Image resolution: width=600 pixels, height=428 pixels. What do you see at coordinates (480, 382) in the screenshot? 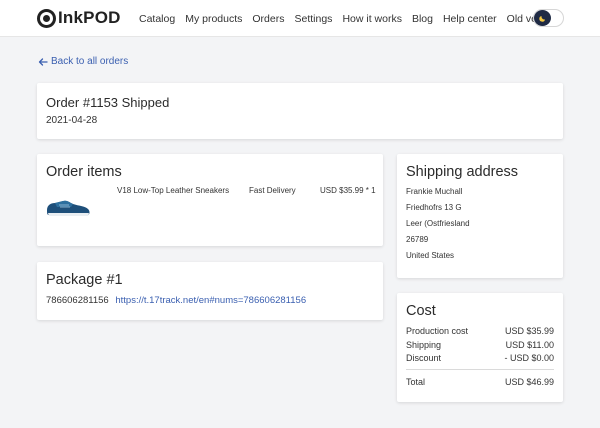
I see `cost-row-total: Total USD $46.99` at bounding box center [480, 382].